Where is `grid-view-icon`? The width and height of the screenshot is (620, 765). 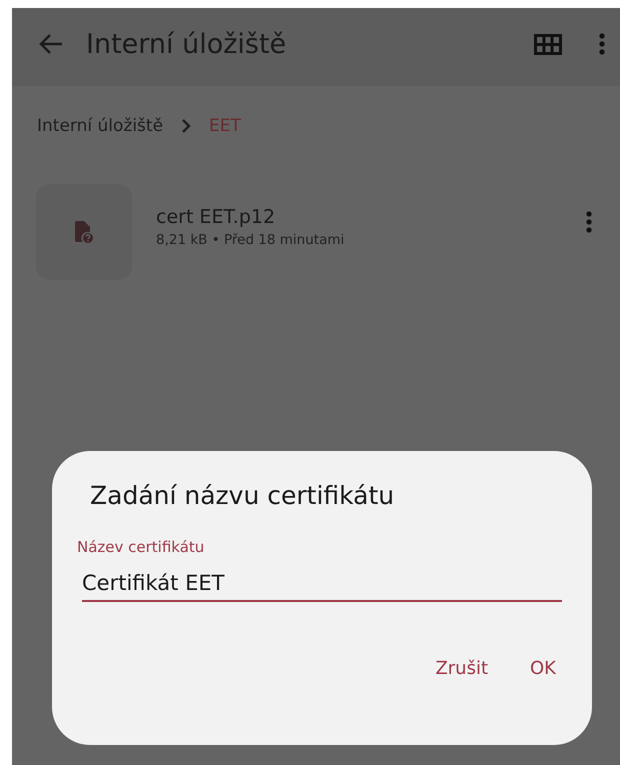
grid-view-icon is located at coordinates (548, 44).